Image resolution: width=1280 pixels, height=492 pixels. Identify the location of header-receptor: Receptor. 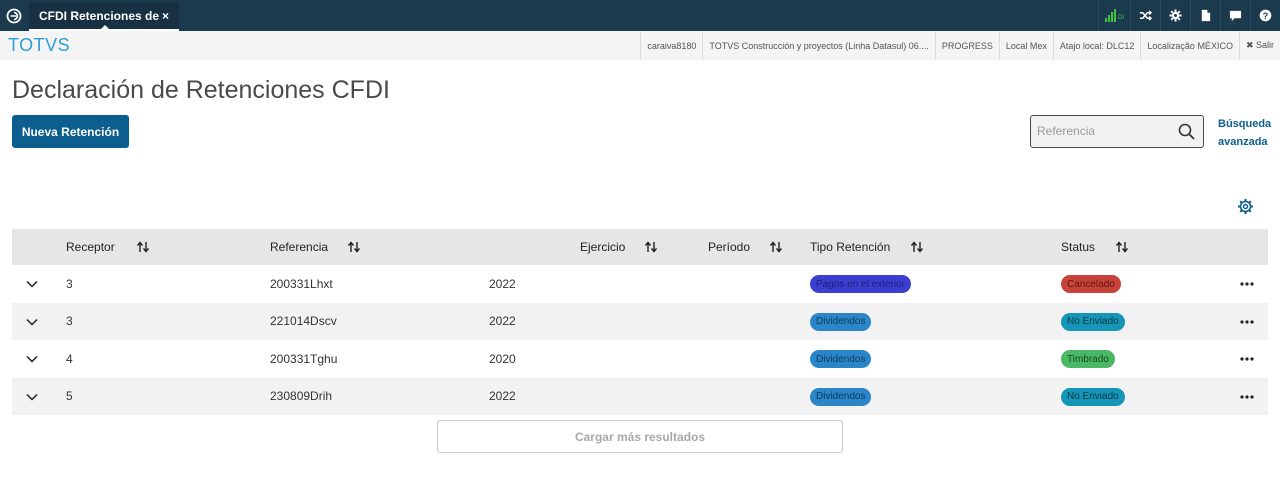
(90, 247).